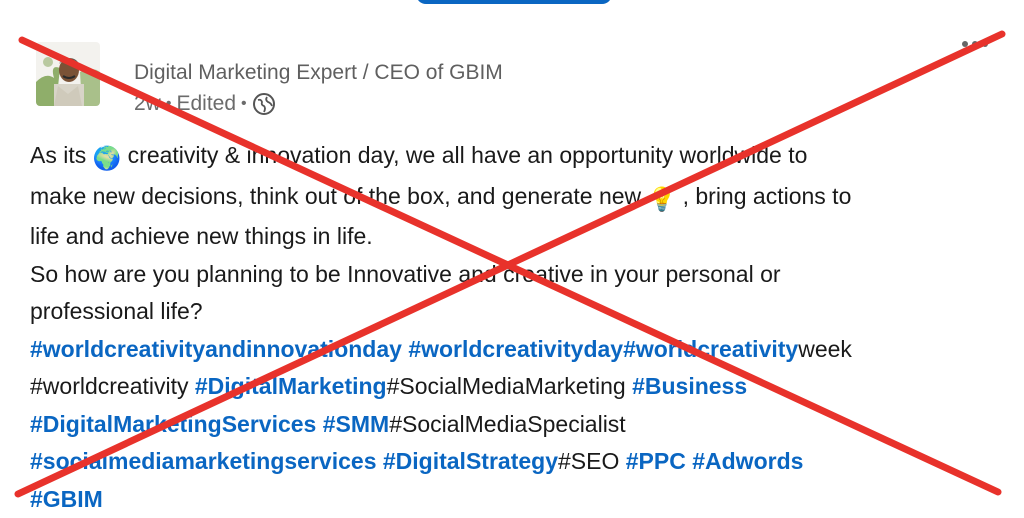 Image resolution: width=1024 pixels, height=518 pixels. I want to click on edited-label: Edited, so click(206, 103).